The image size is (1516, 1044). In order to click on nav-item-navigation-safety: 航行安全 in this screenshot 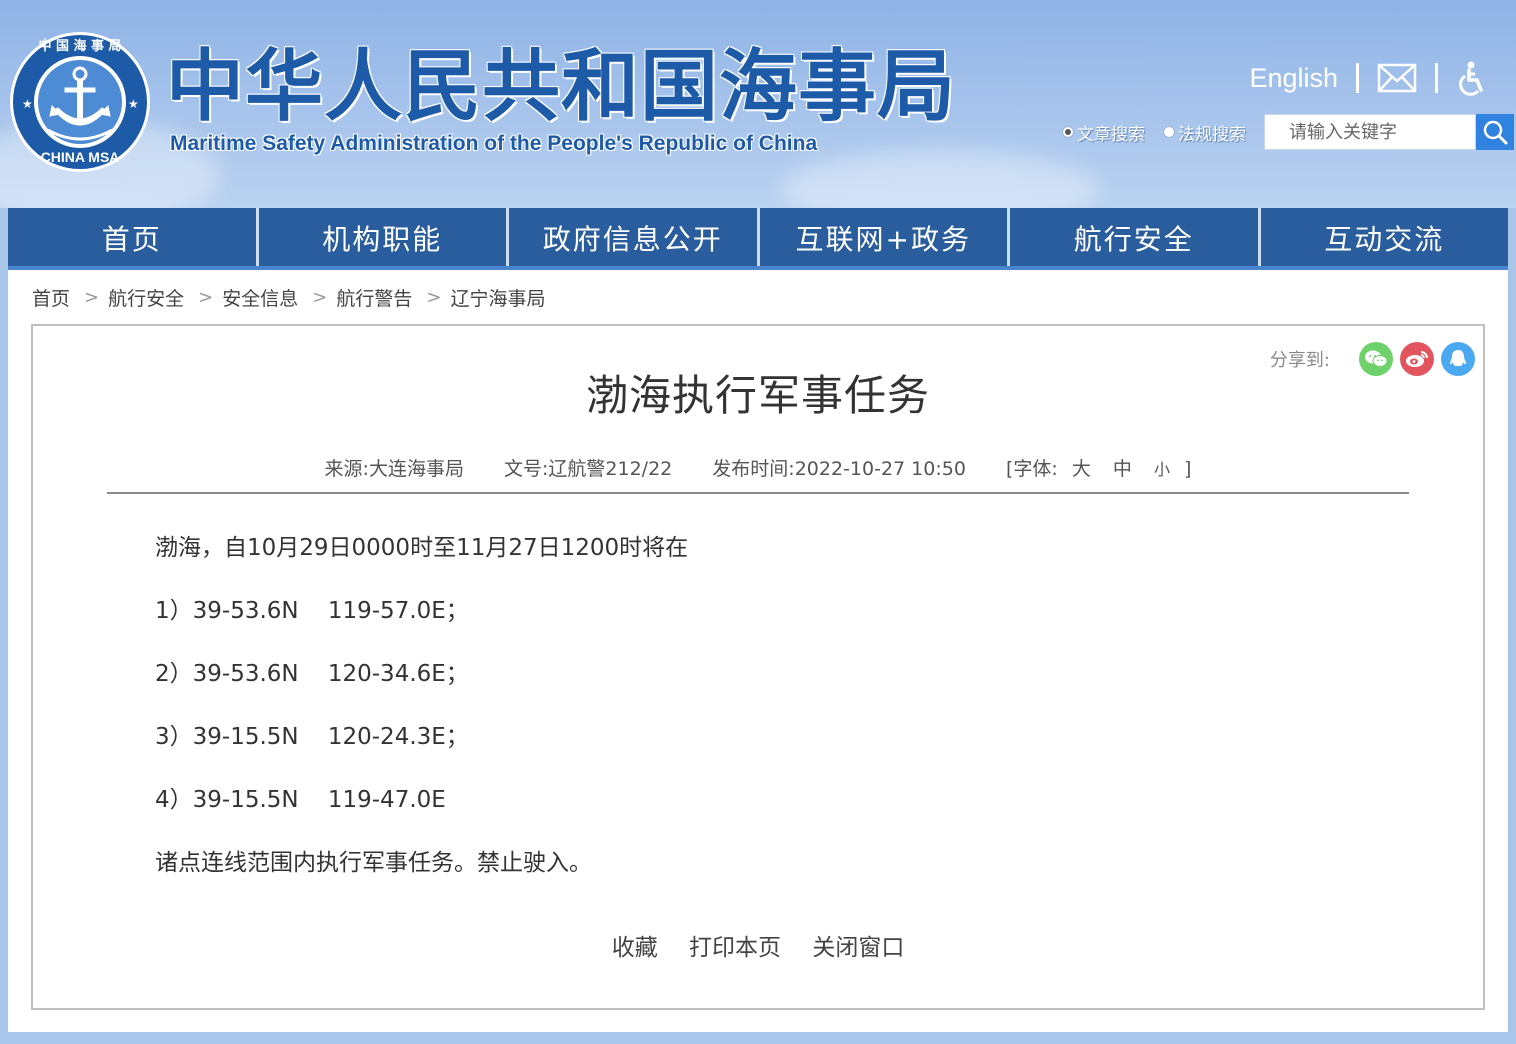, I will do `click(1134, 238)`.